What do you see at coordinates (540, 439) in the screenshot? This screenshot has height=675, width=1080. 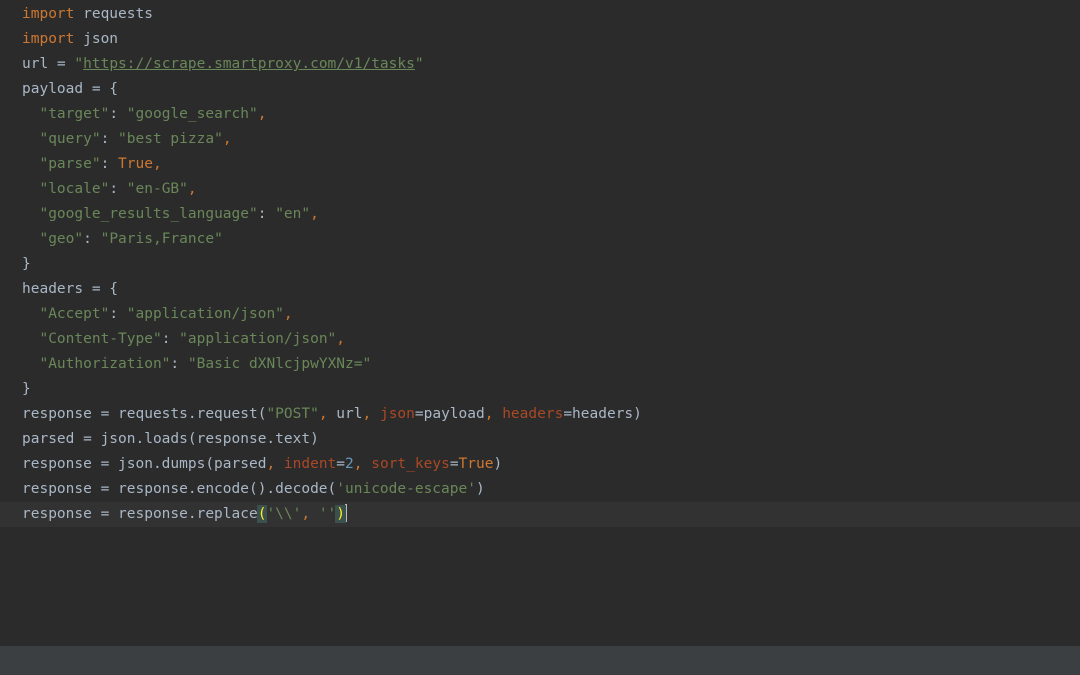 I see `code-line: parsed = json.loads(response.text)` at bounding box center [540, 439].